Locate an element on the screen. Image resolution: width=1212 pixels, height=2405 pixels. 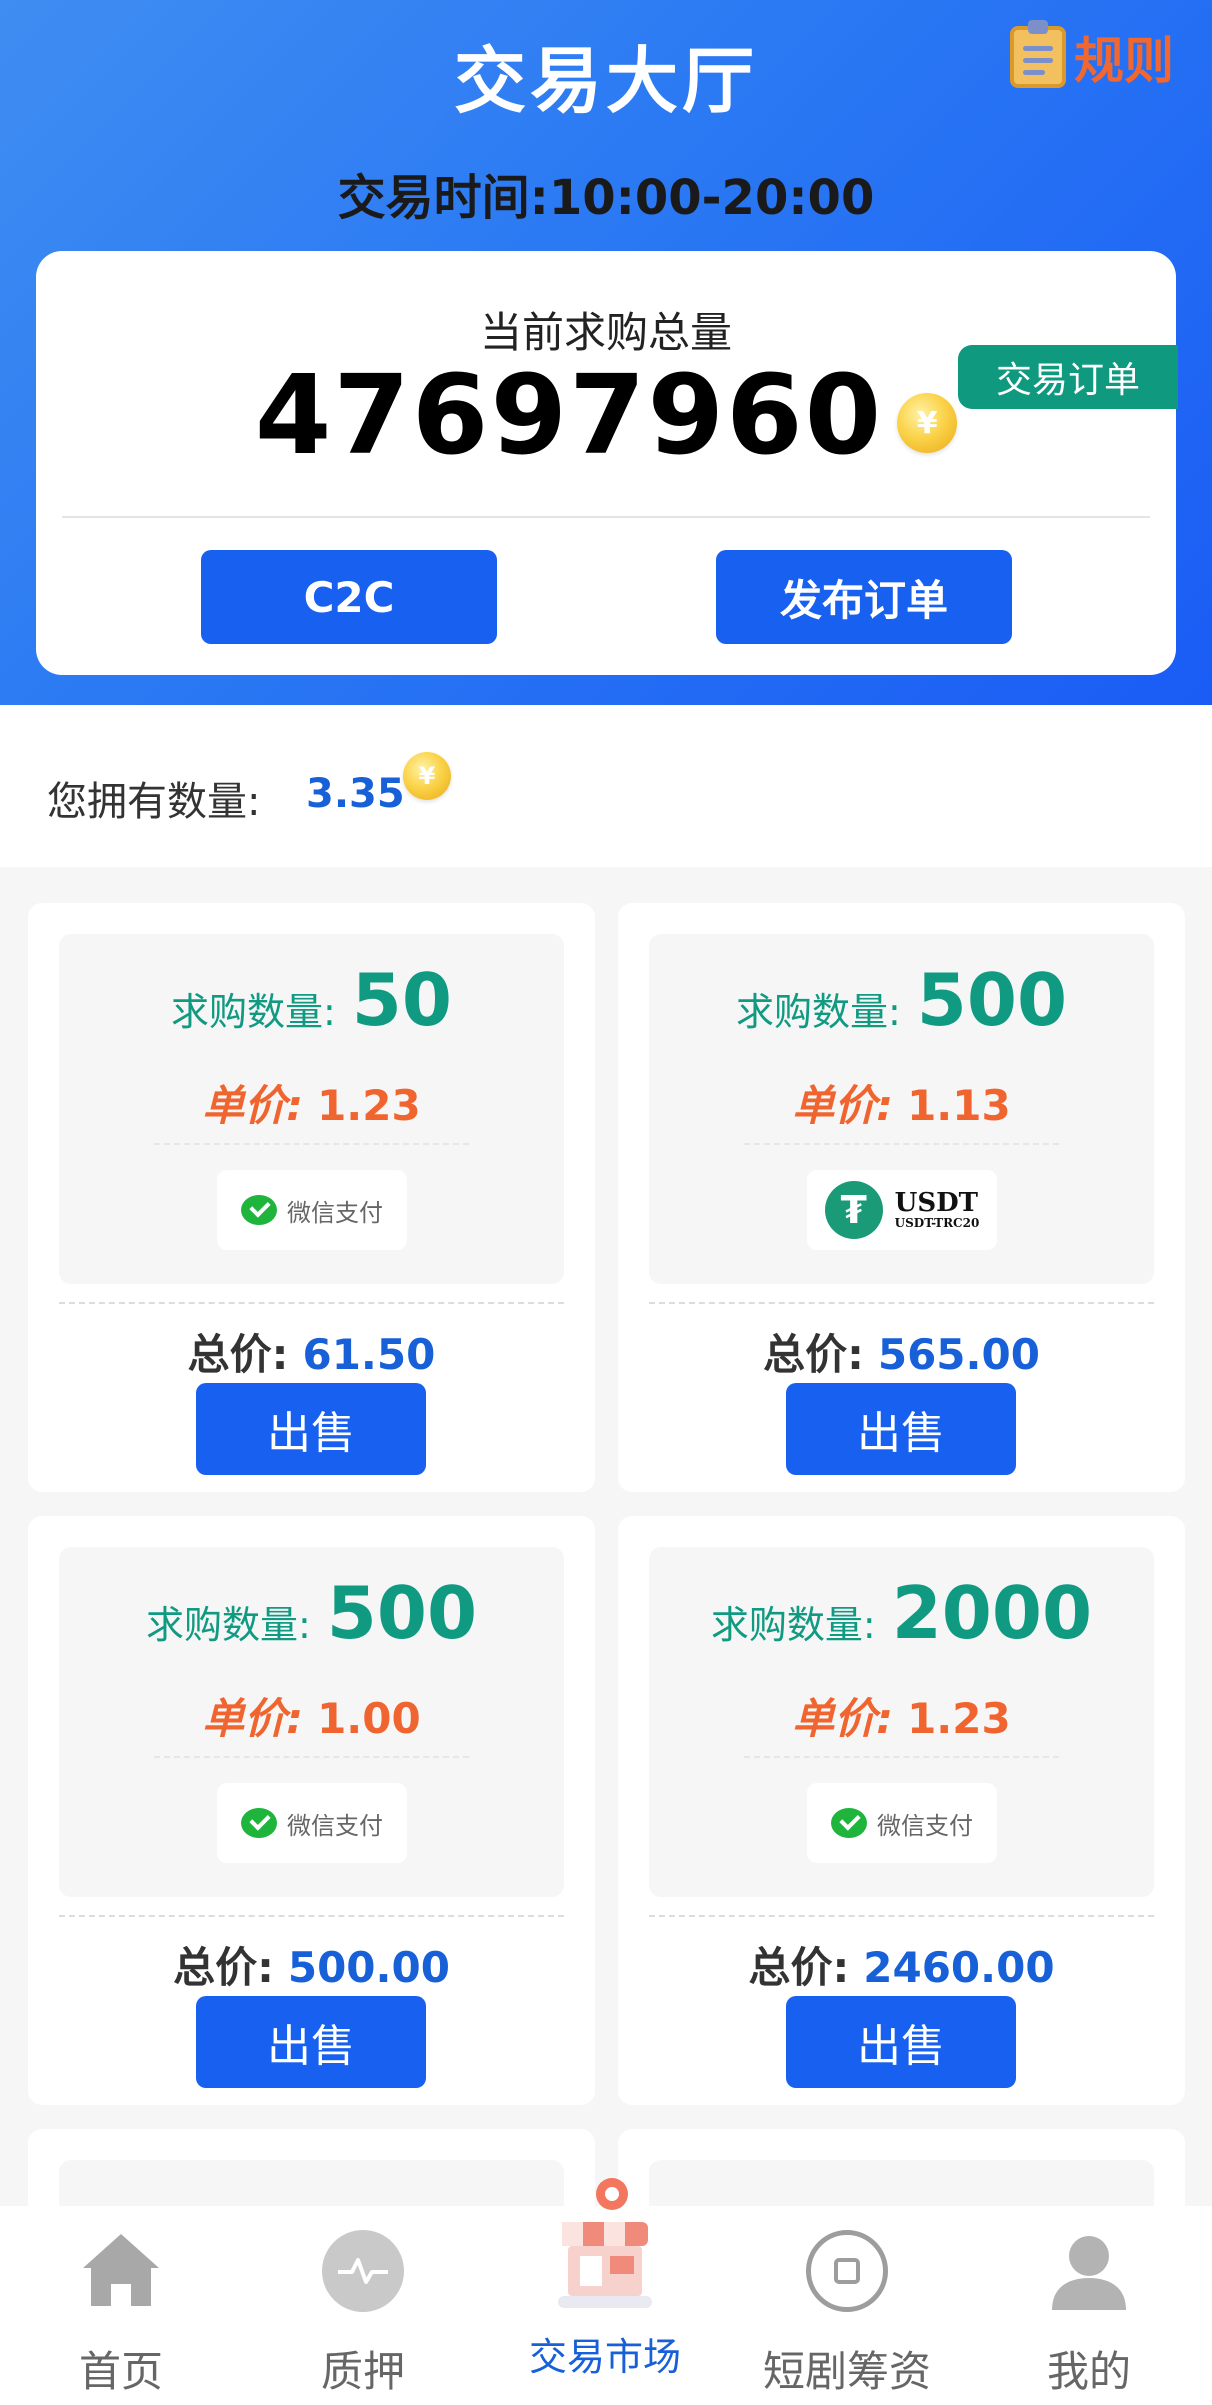
rules-link: 规则 is located at coordinates (1092, 55).